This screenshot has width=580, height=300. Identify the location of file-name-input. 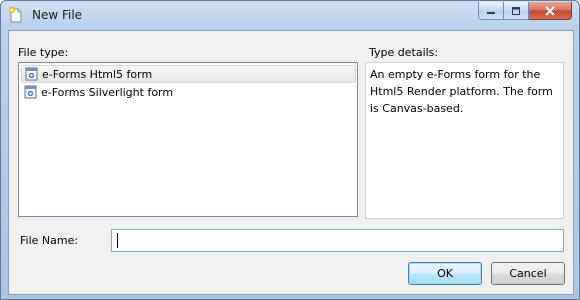
(337, 240).